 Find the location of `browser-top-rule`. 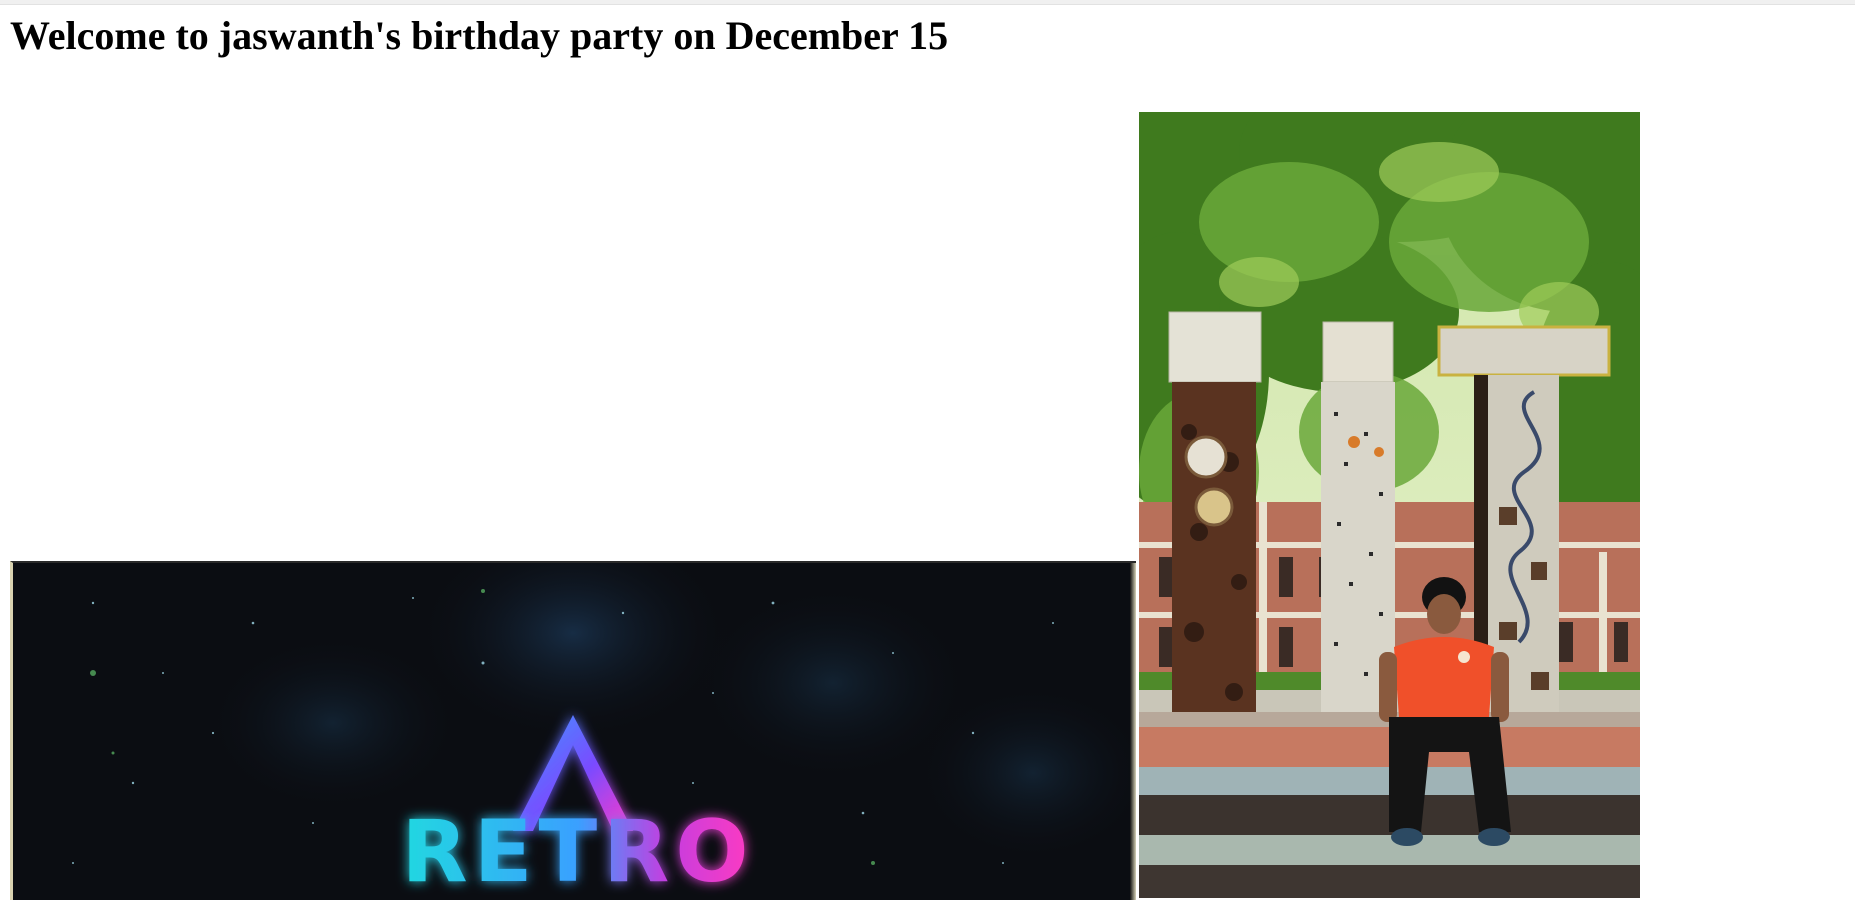

browser-top-rule is located at coordinates (927, 2).